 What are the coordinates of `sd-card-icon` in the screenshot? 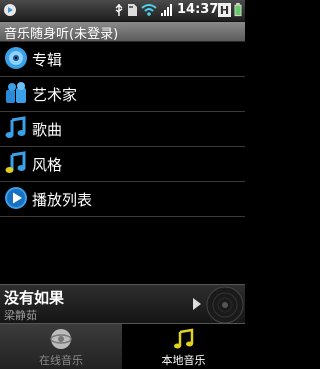 It's located at (132, 10).